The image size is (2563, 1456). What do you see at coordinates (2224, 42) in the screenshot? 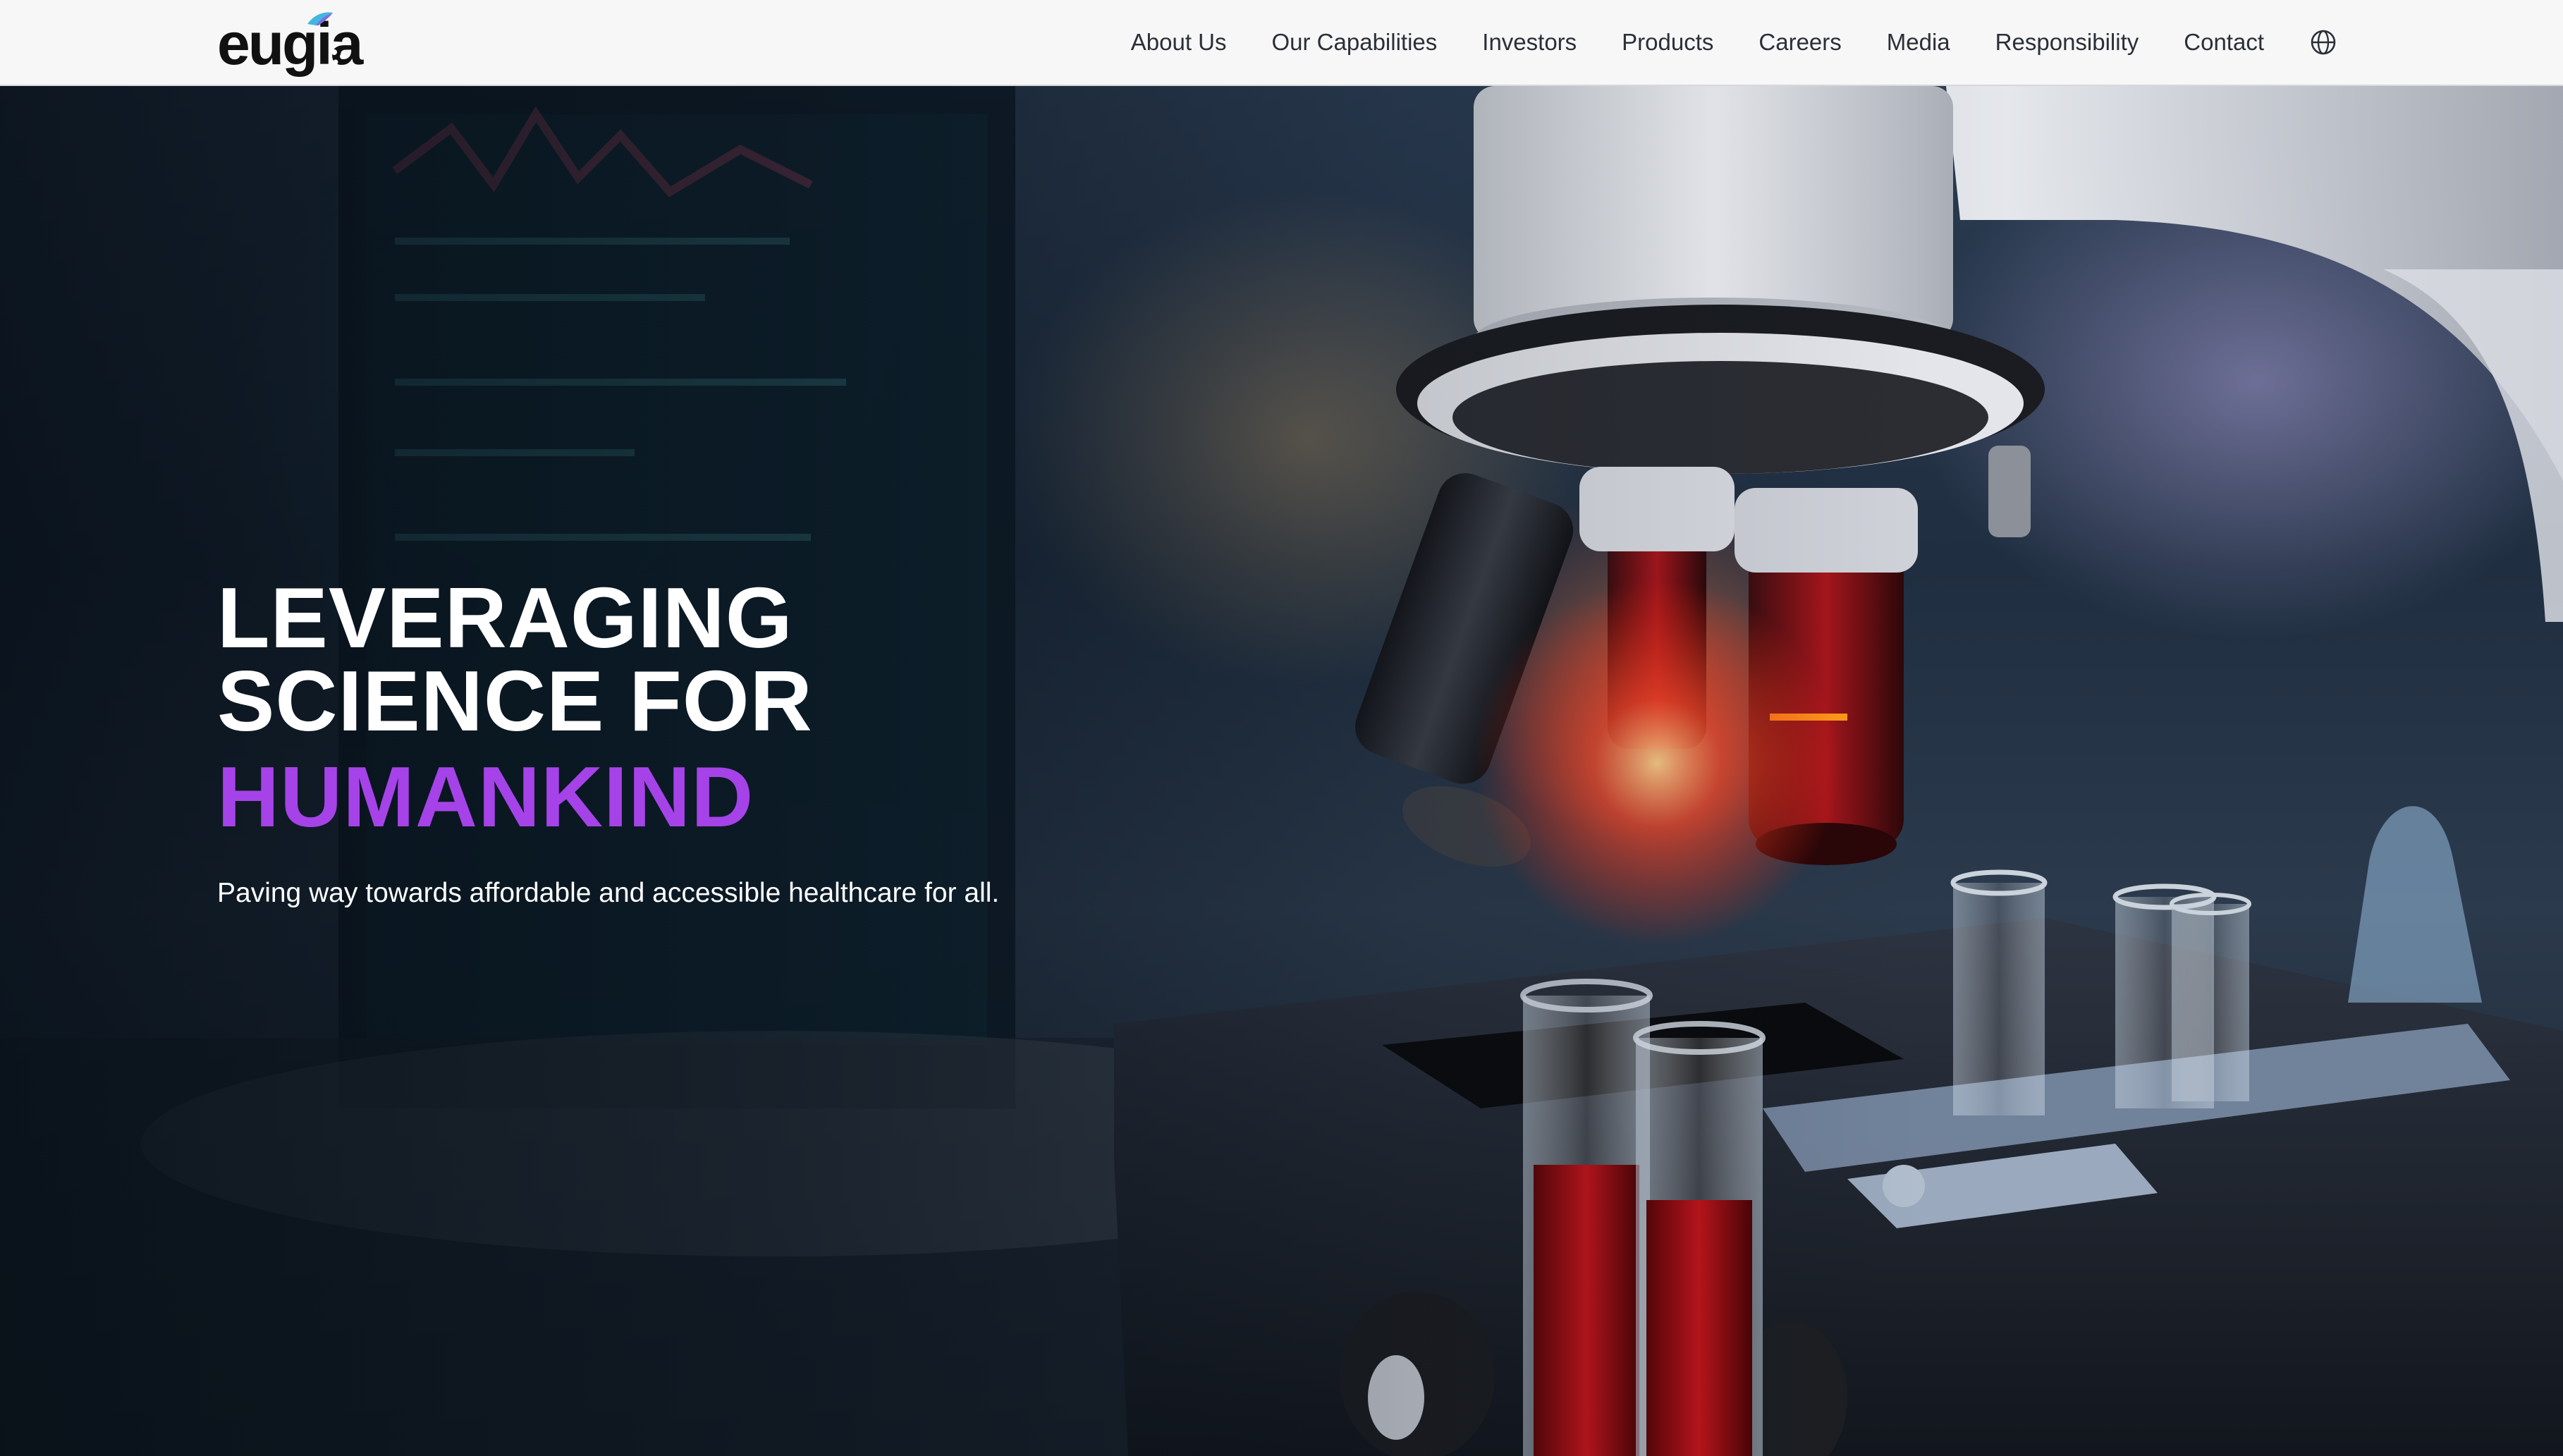
I see `nav-contact: Contact` at bounding box center [2224, 42].